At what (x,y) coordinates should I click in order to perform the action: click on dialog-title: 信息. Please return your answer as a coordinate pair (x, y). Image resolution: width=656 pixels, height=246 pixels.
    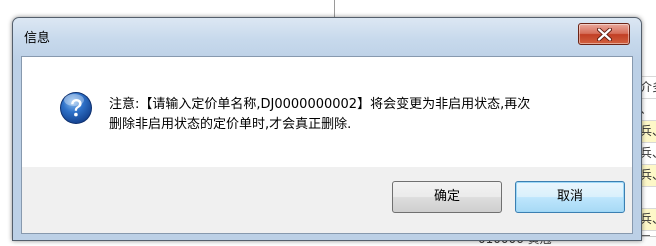
    Looking at the image, I should click on (37, 38).